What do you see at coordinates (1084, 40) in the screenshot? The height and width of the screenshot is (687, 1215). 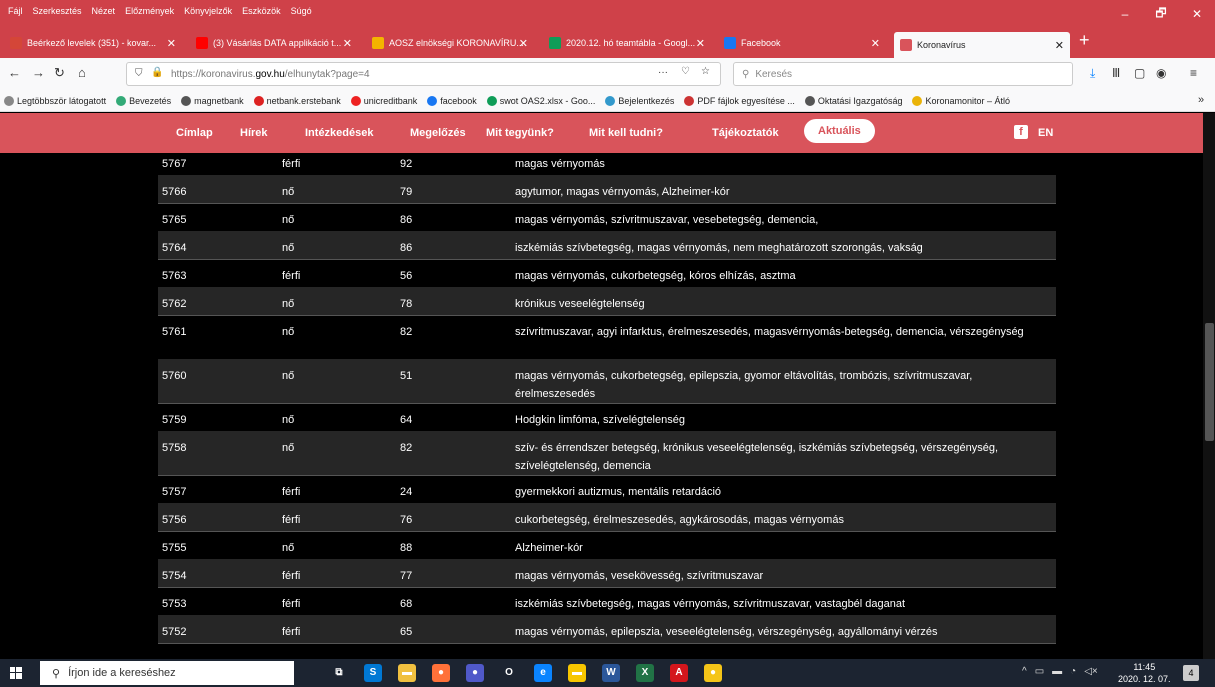 I see `new-tab-button: +` at bounding box center [1084, 40].